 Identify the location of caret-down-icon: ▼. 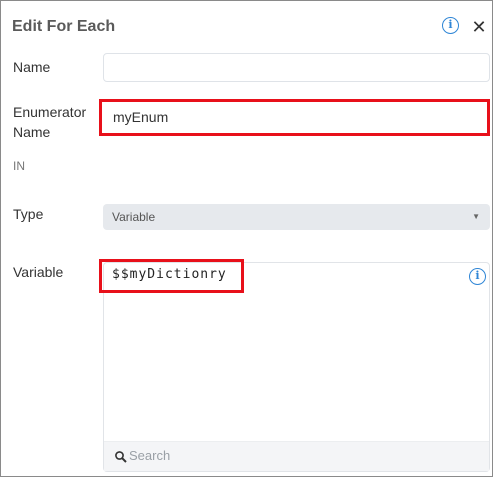
(476, 216).